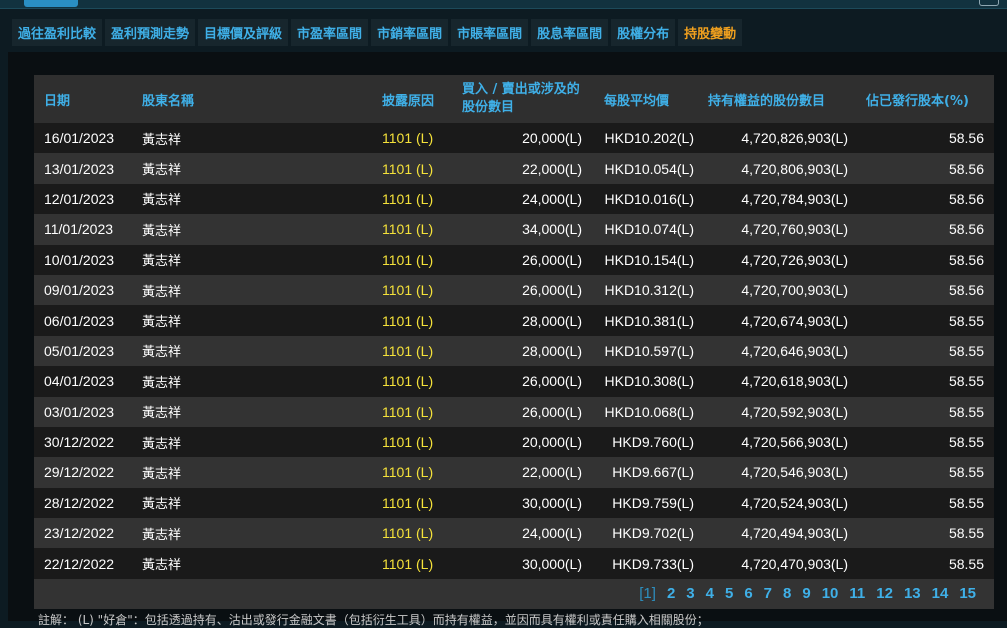  I want to click on tab-2: 目標價及評級, so click(243, 32).